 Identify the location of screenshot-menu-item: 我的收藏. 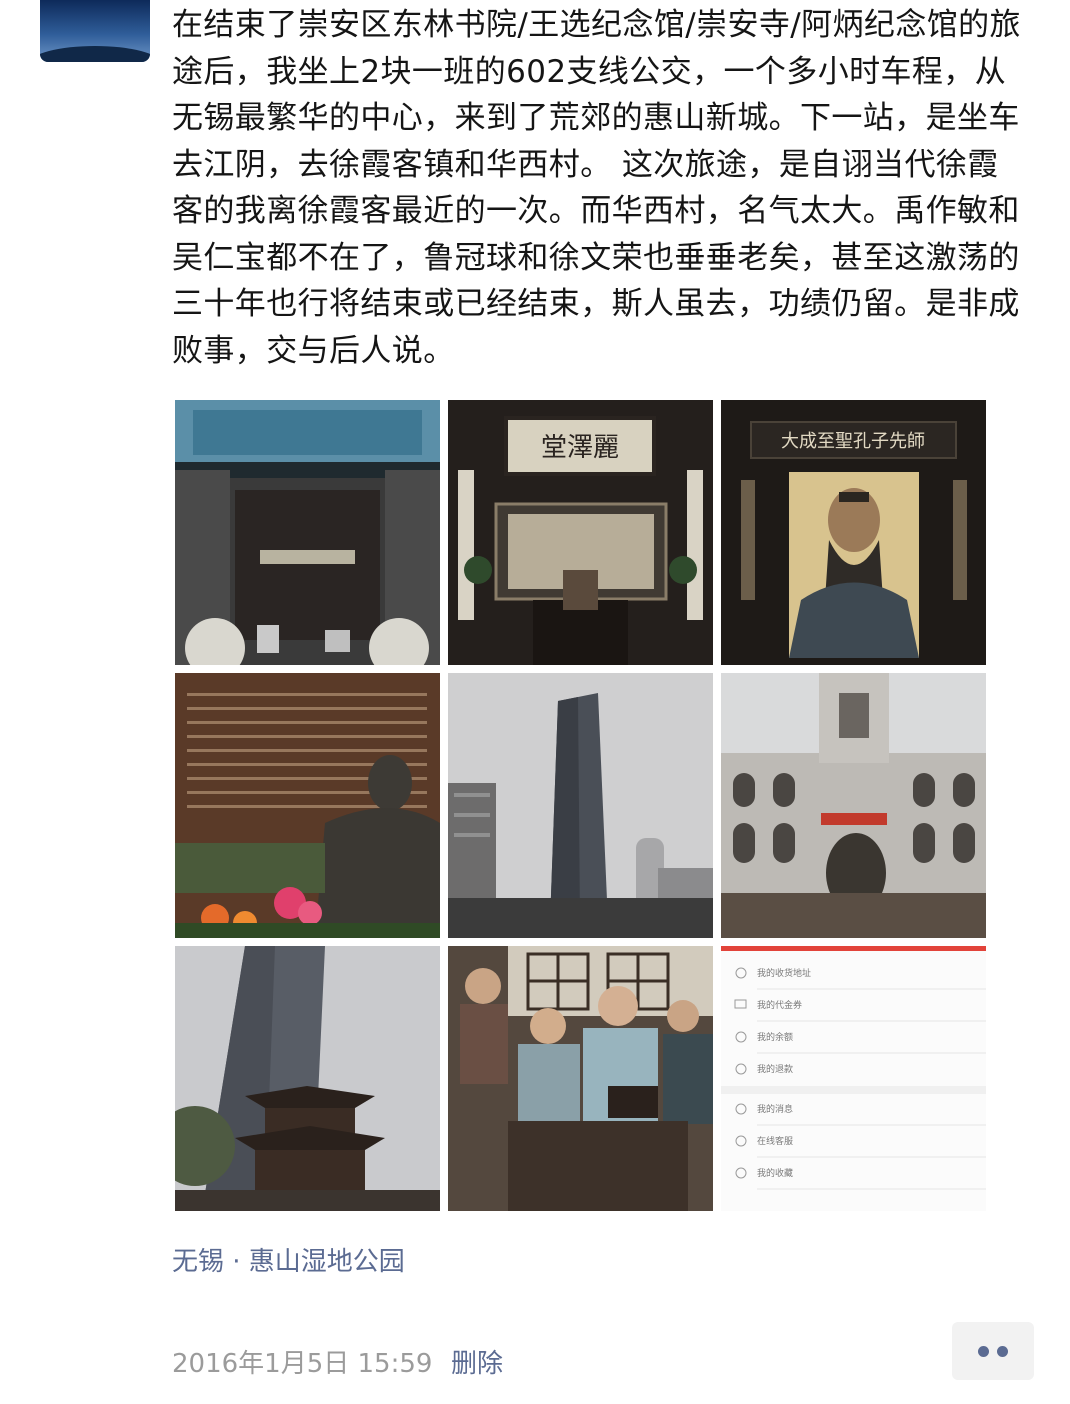
(775, 1173).